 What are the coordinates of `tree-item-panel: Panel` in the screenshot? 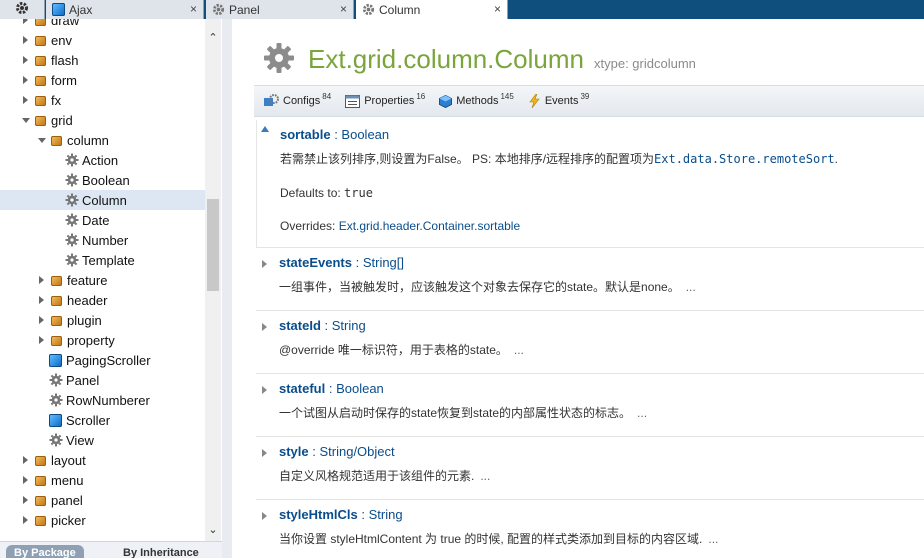 It's located at (103, 380).